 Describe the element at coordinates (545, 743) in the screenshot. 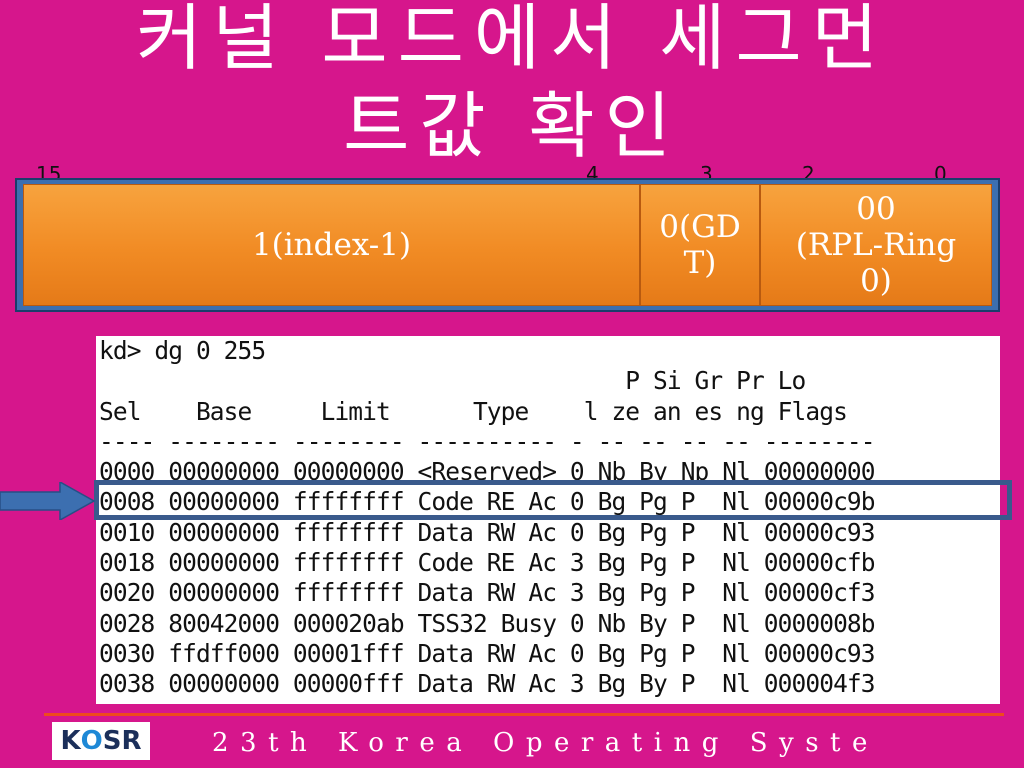

I see `footer-text: 23th Korea Operating Syste` at that location.